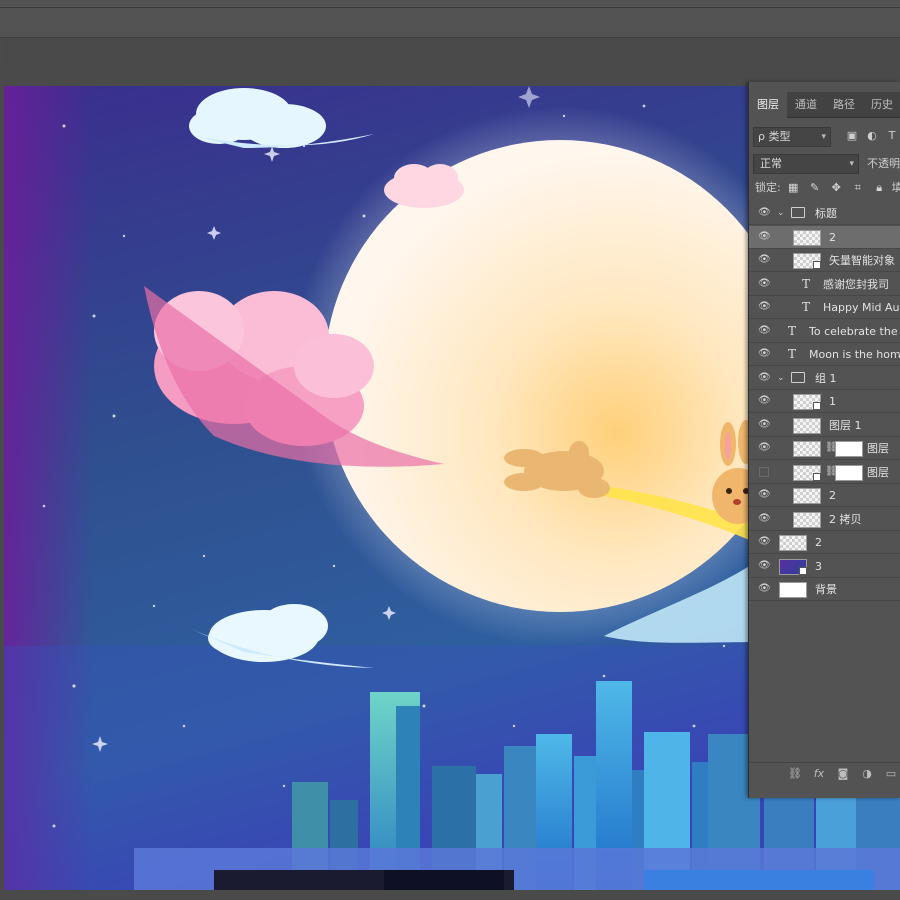 The height and width of the screenshot is (900, 900). Describe the element at coordinates (824, 284) in the screenshot. I see `layer-row: 👁︎ T 感谢您封我司` at that location.